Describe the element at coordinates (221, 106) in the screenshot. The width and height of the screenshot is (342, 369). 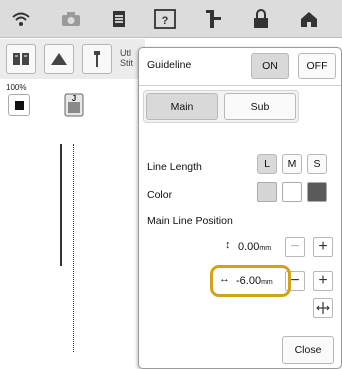
I see `tab-frame: Main Sub` at that location.